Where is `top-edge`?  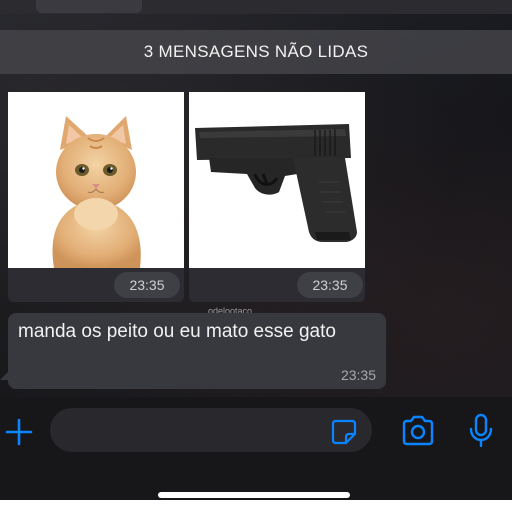 top-edge is located at coordinates (256, 7).